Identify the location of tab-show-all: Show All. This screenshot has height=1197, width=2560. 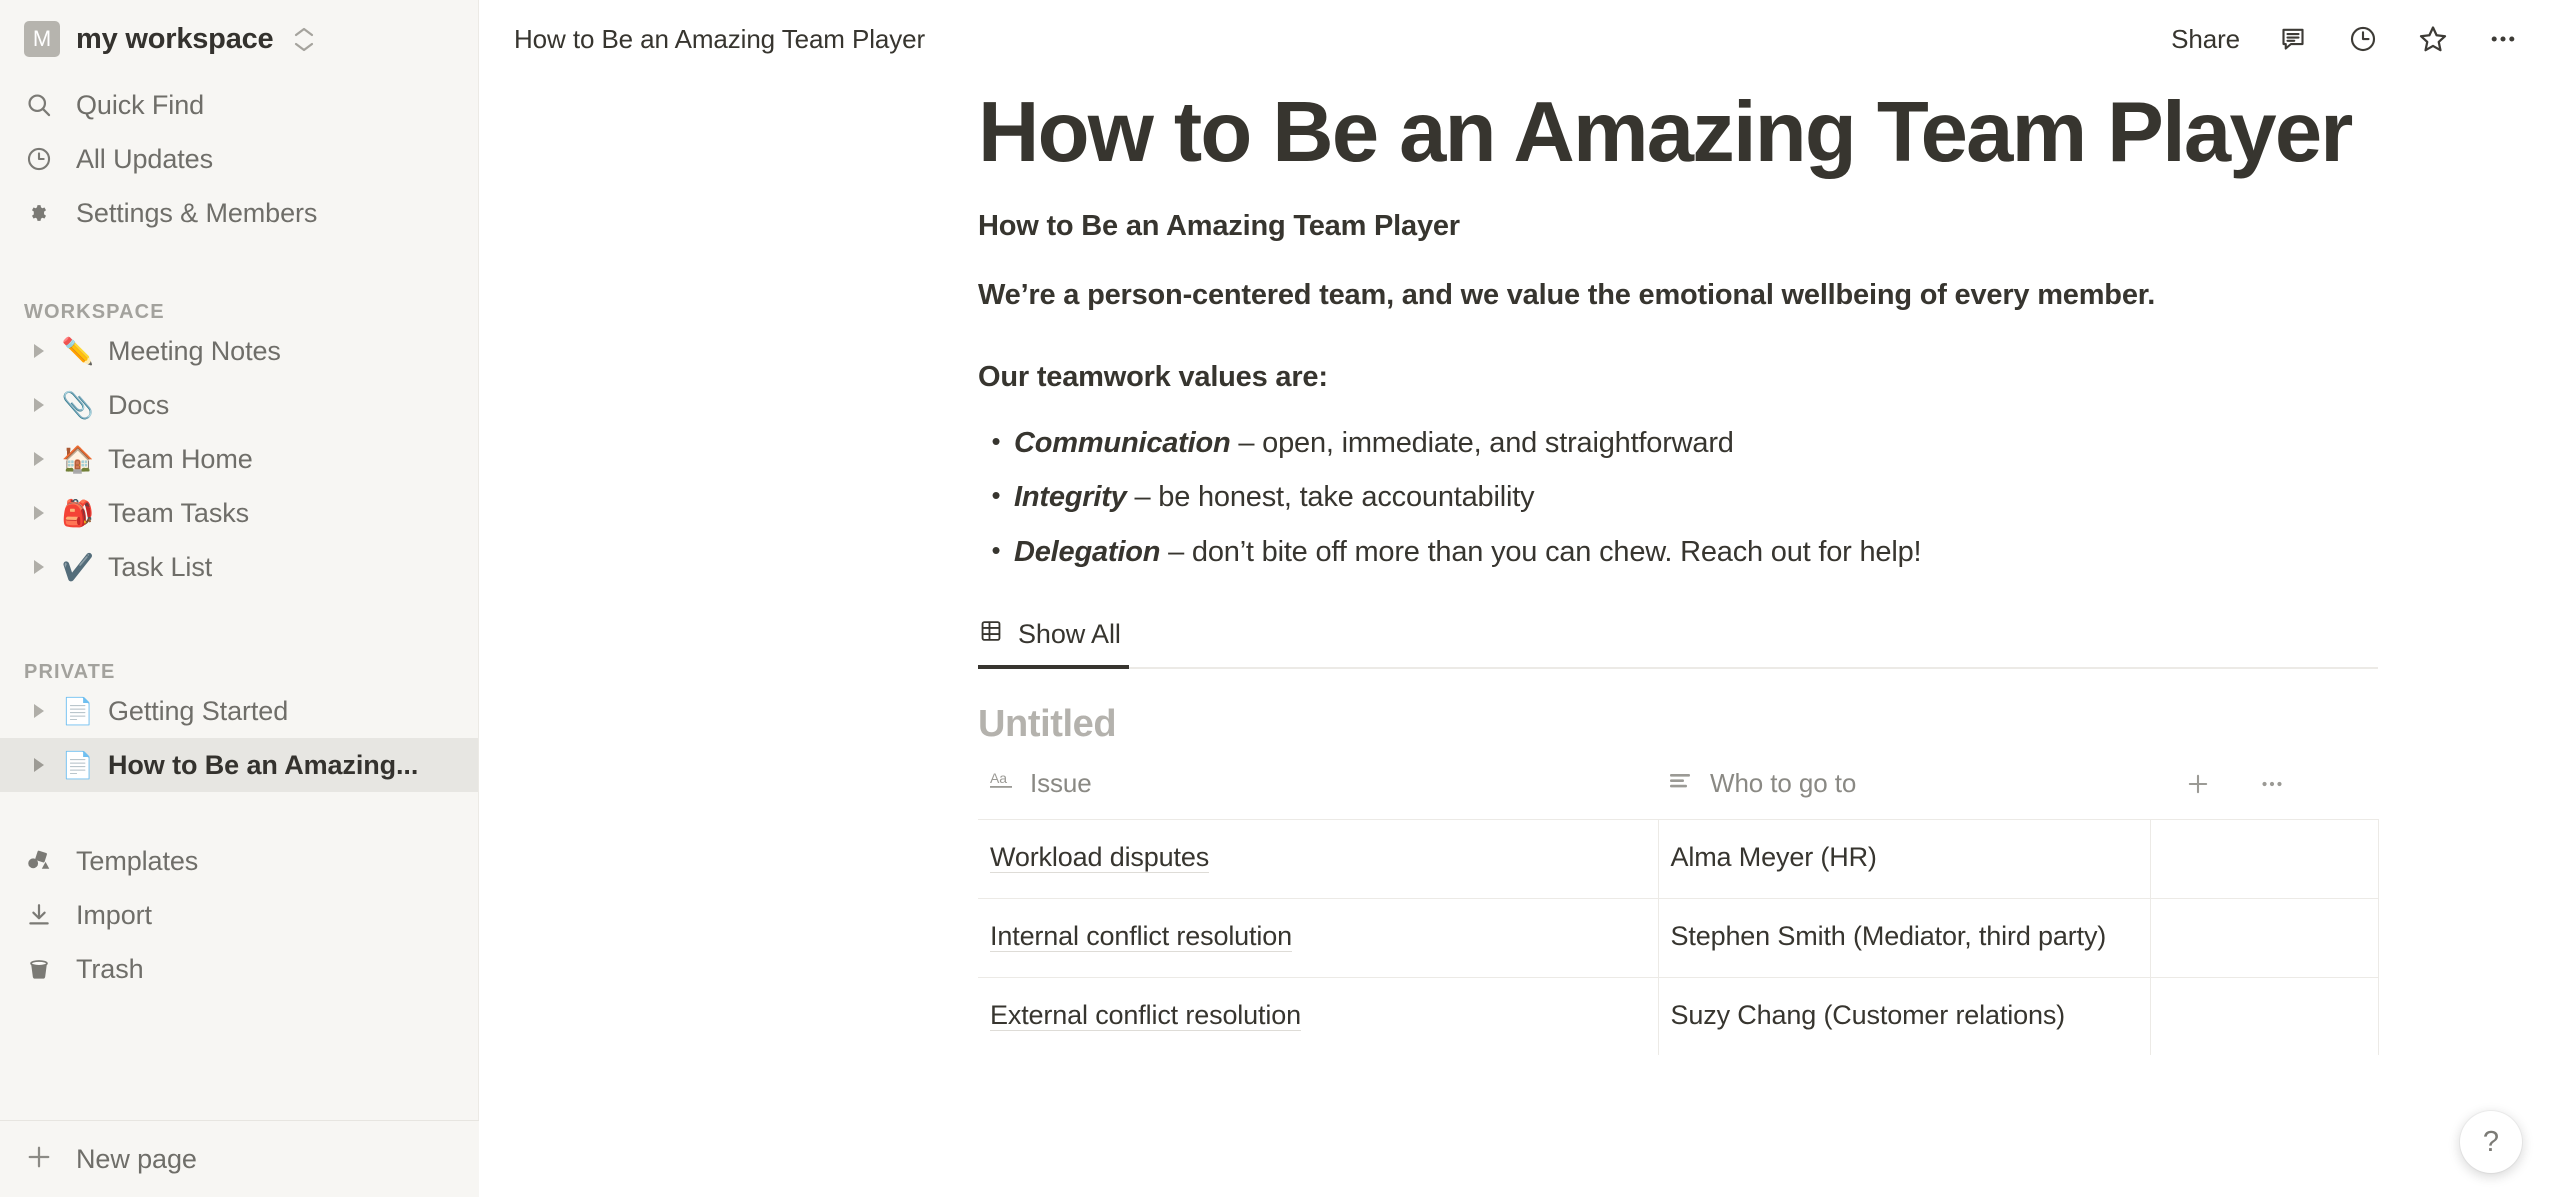
(1061, 644).